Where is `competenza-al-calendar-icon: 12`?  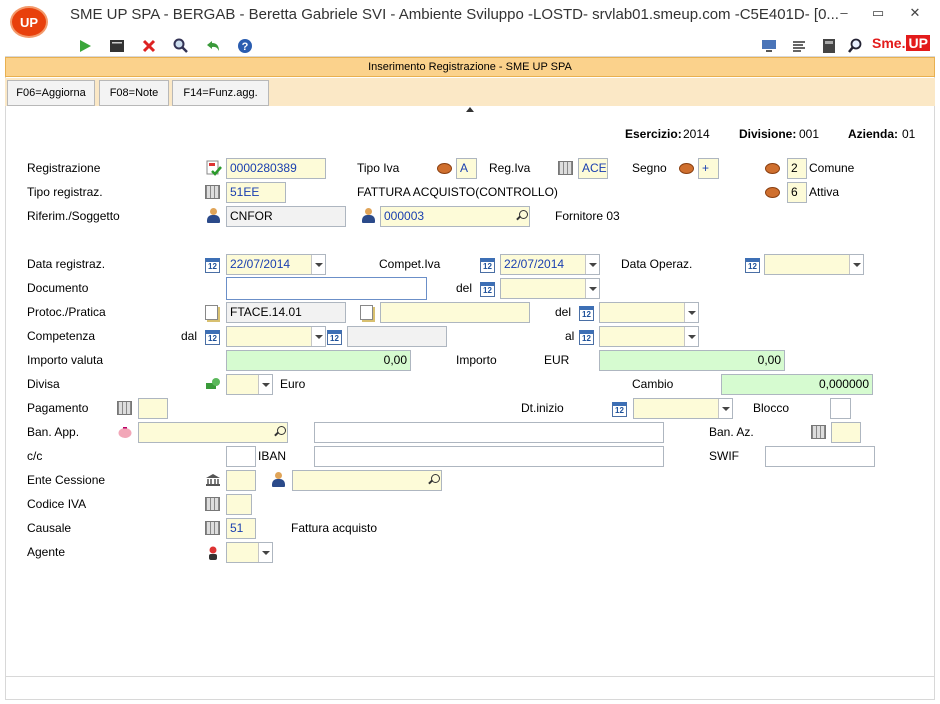
competenza-al-calendar-icon: 12 is located at coordinates (586, 337).